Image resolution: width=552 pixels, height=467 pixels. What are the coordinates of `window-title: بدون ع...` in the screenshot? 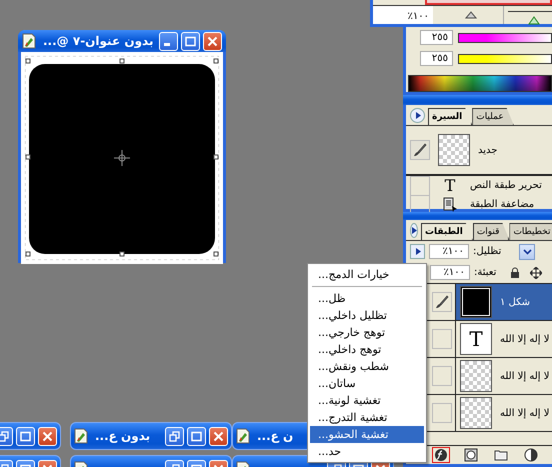 It's located at (122, 436).